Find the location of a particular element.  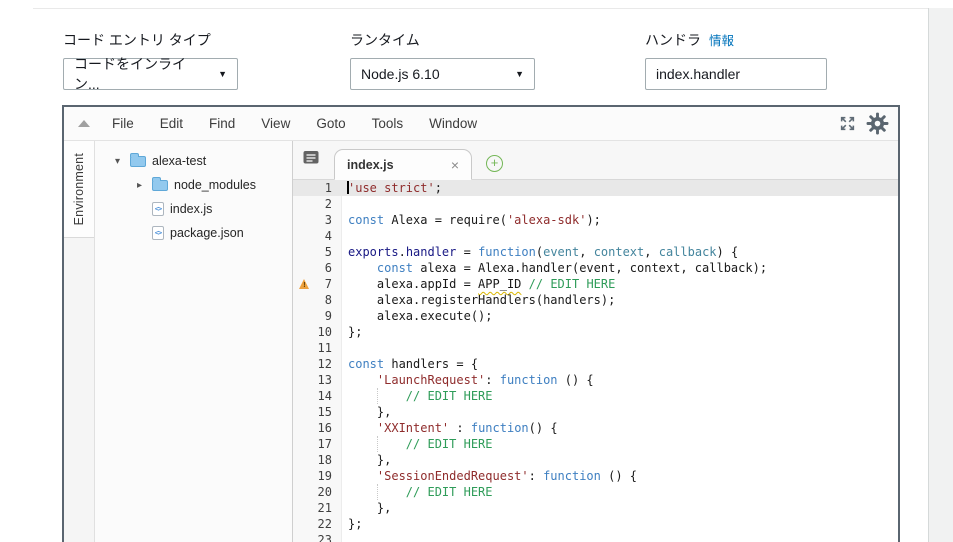

close-tab-icon: × is located at coordinates (455, 165).